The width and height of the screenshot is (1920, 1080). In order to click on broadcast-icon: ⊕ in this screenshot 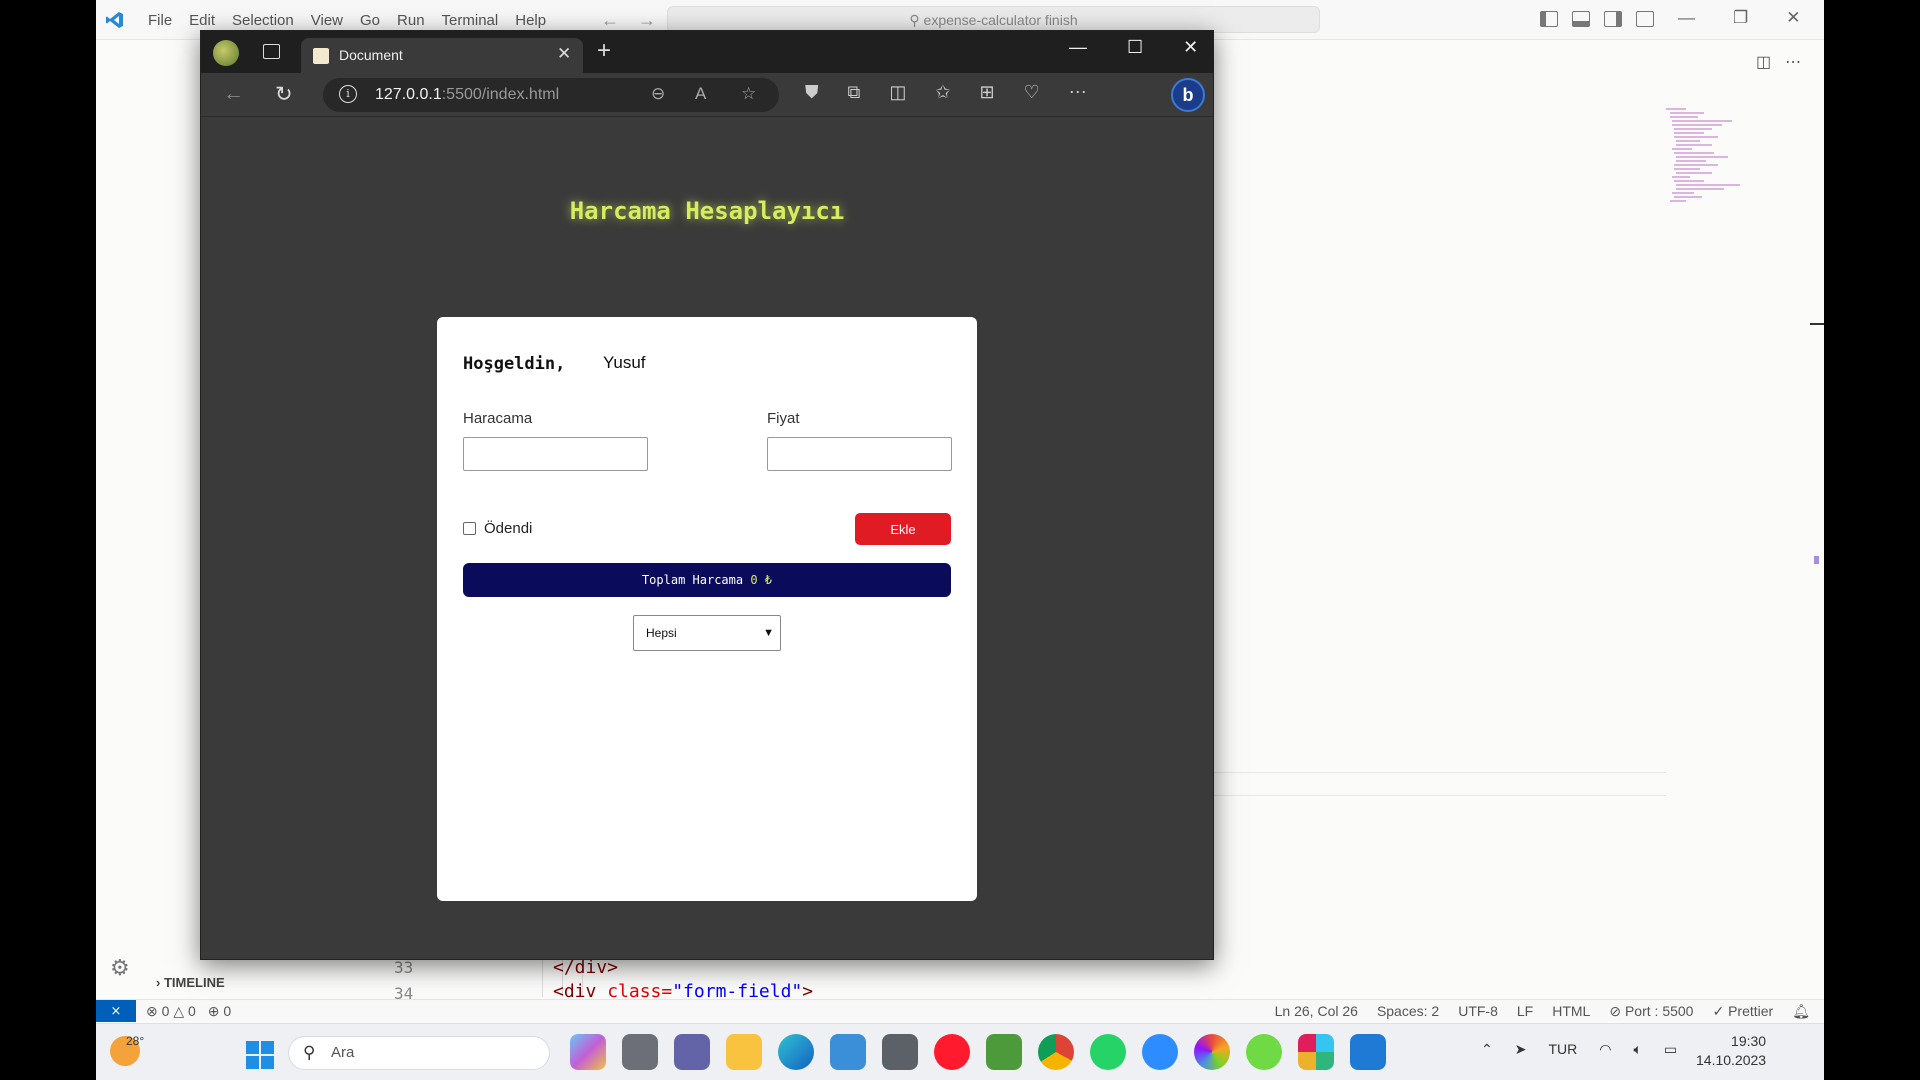, I will do `click(213, 1011)`.